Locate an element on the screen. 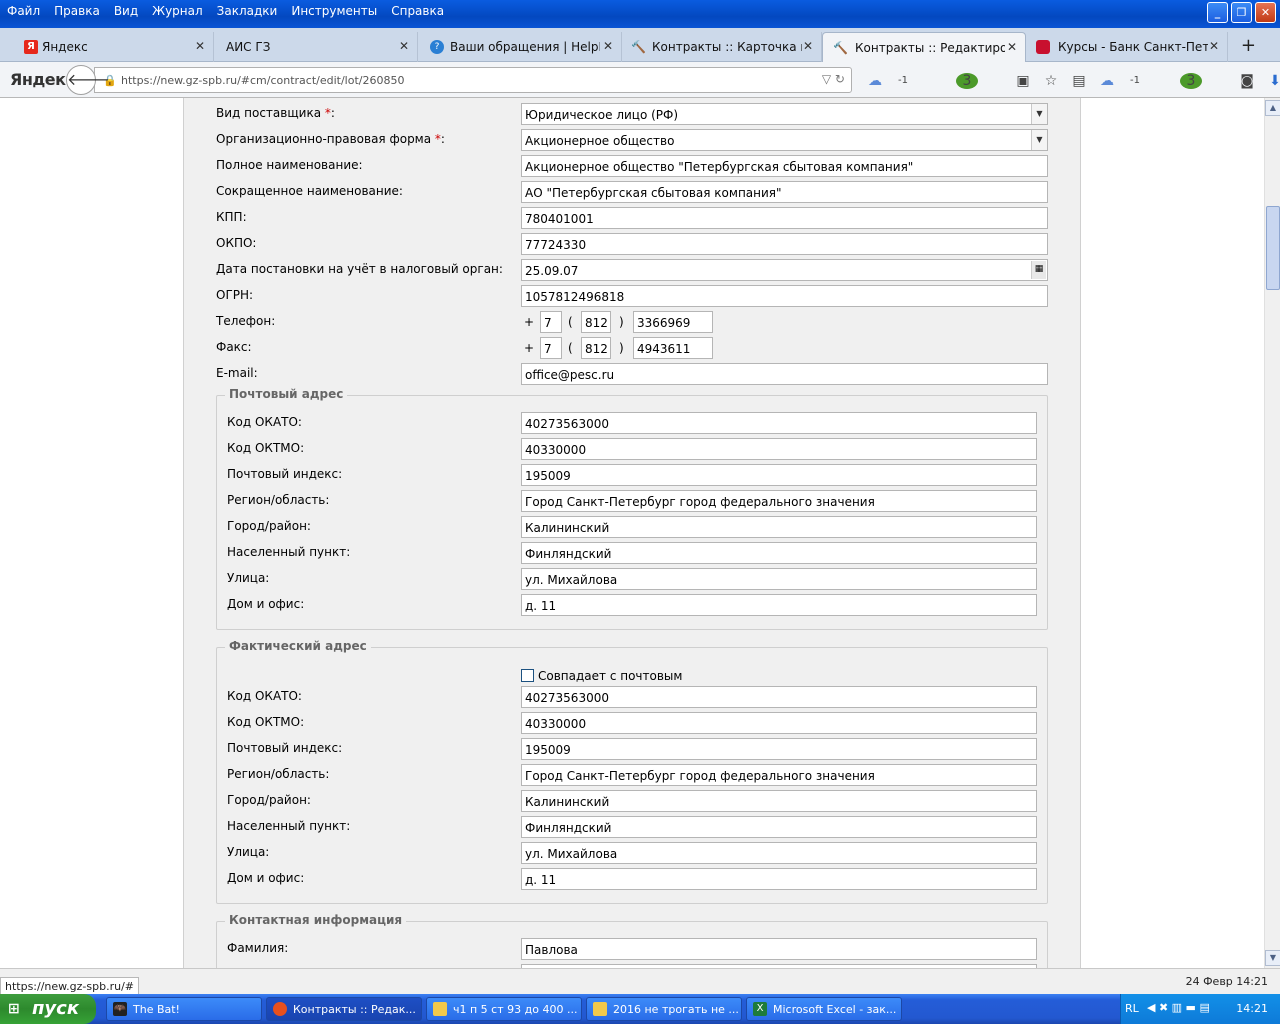 The height and width of the screenshot is (1024, 1280). actual-house-input: д. 11 is located at coordinates (779, 879).